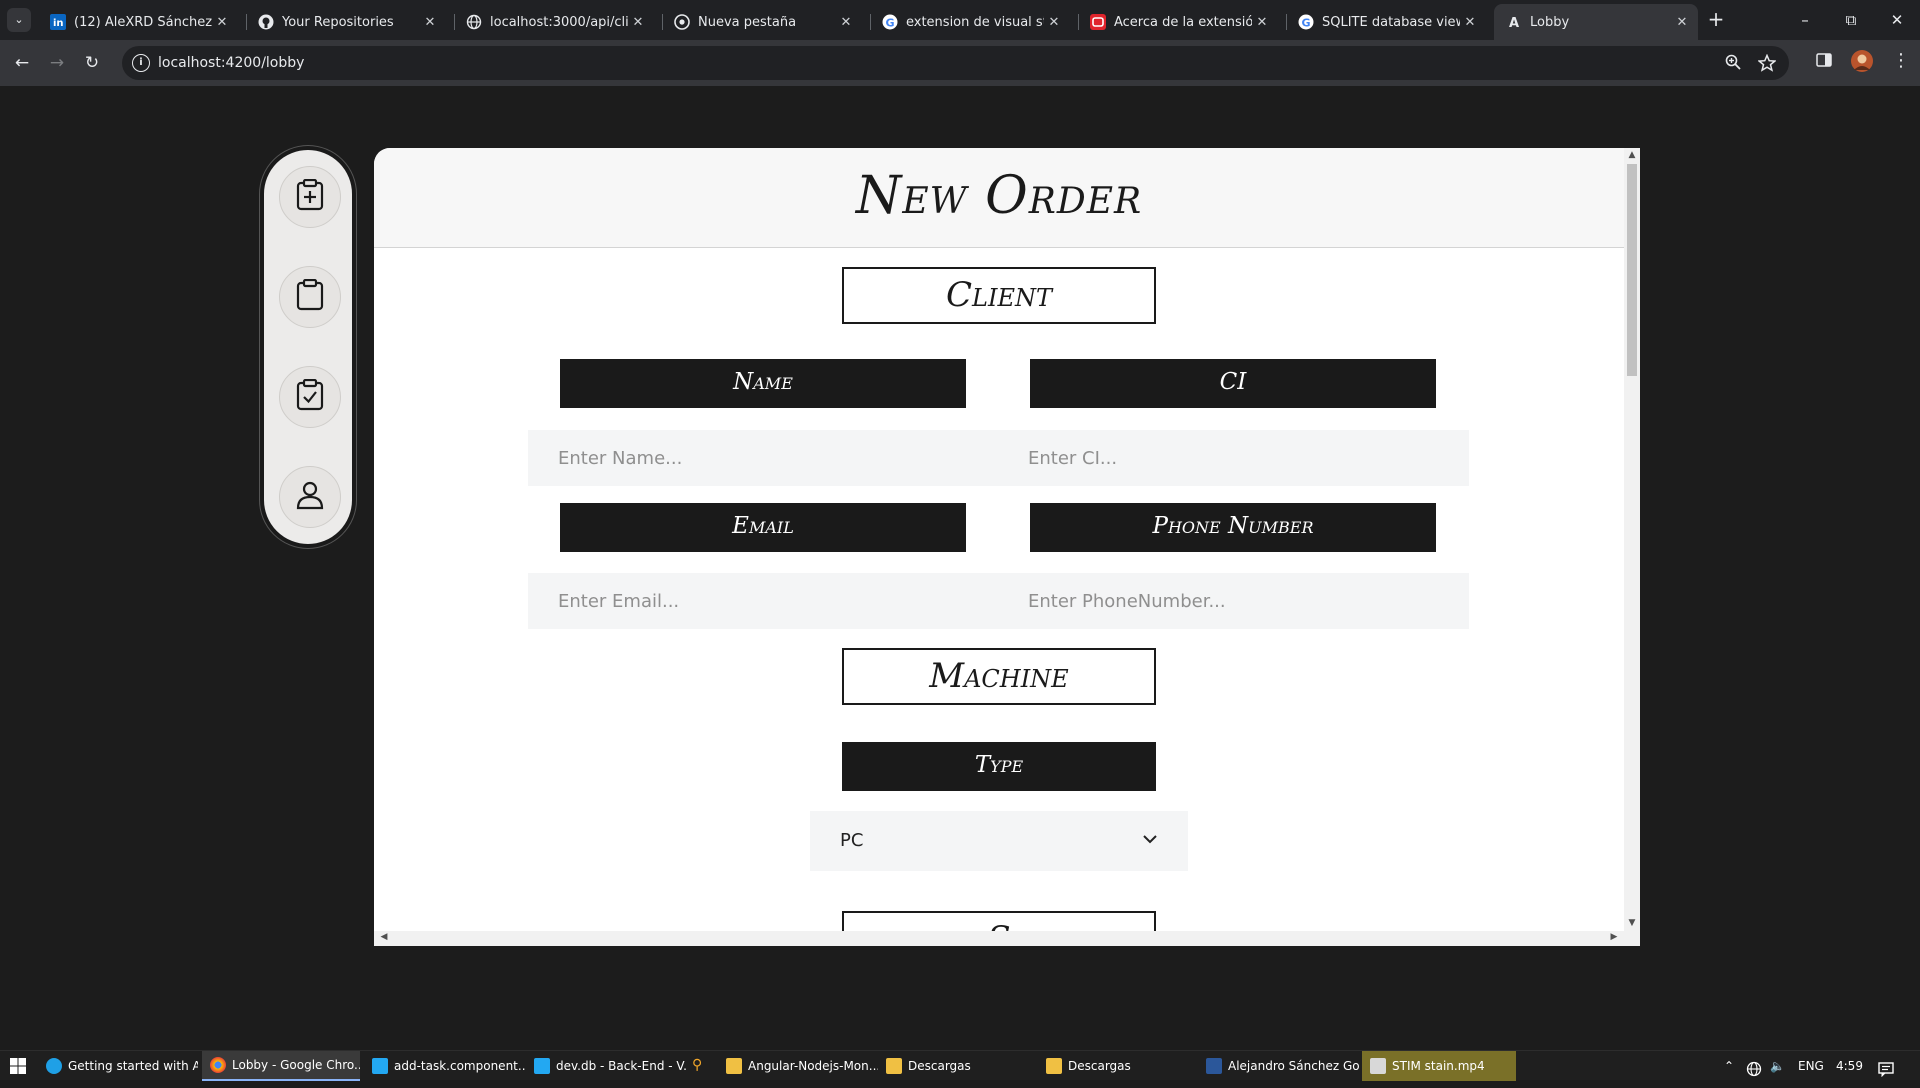 The image size is (1920, 1088). What do you see at coordinates (1824, 62) in the screenshot?
I see `side-panel-icon` at bounding box center [1824, 62].